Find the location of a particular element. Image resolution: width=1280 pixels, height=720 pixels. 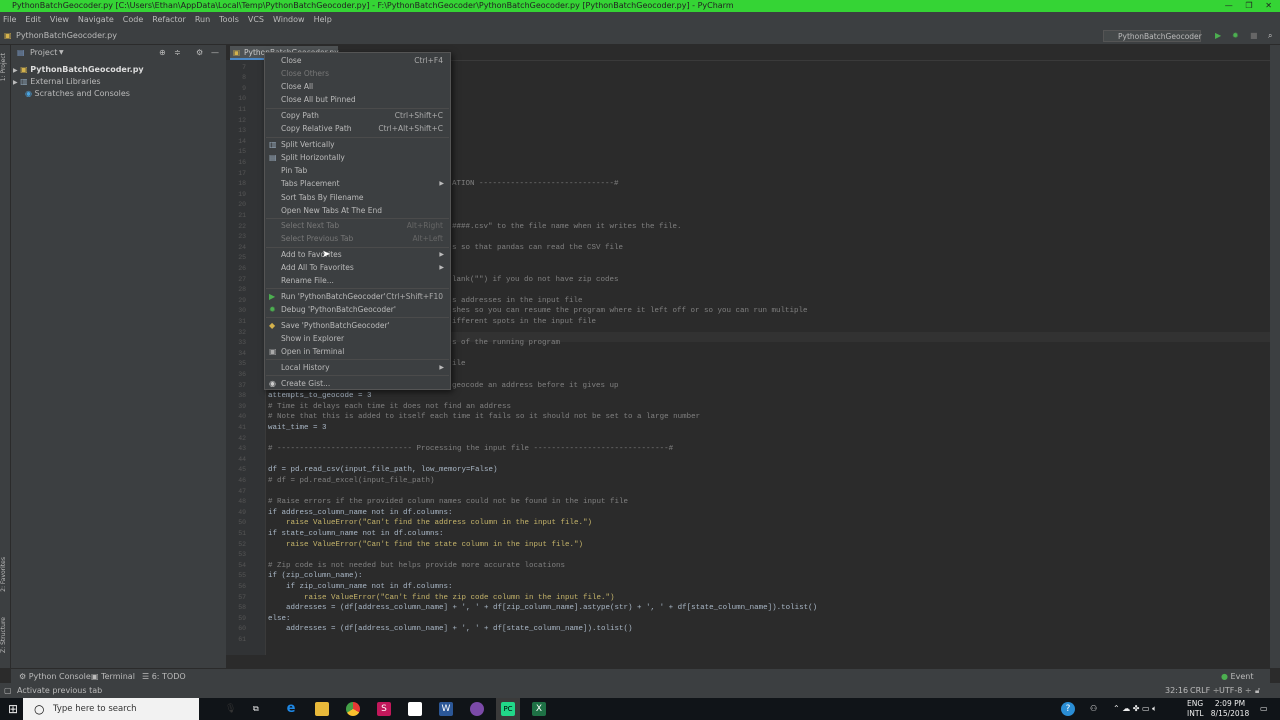

collapse-icon: ≑ is located at coordinates (177, 52).